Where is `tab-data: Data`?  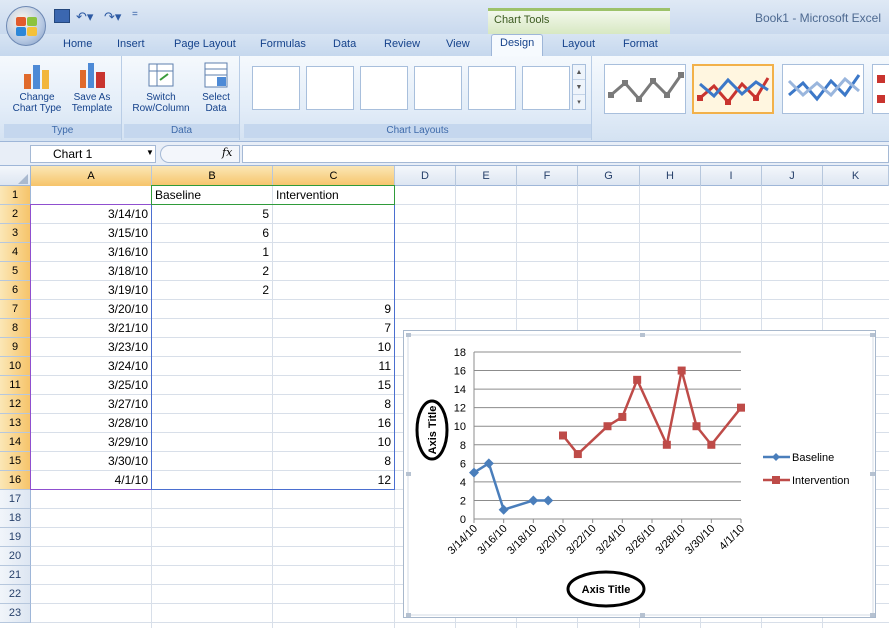 tab-data: Data is located at coordinates (344, 47).